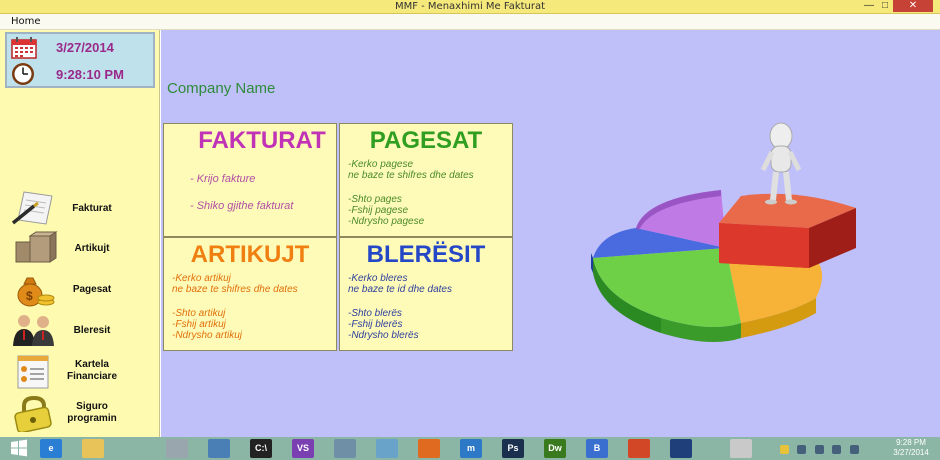 The width and height of the screenshot is (940, 460). Describe the element at coordinates (177, 448) in the screenshot. I see `scanner-icon` at that location.